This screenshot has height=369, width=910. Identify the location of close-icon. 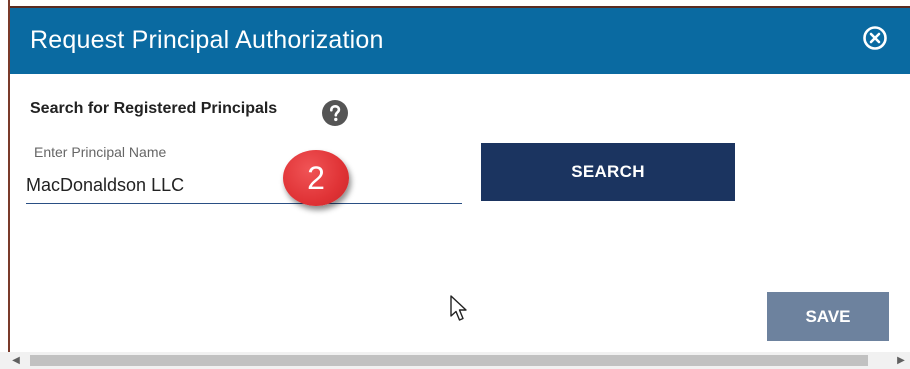
(875, 38).